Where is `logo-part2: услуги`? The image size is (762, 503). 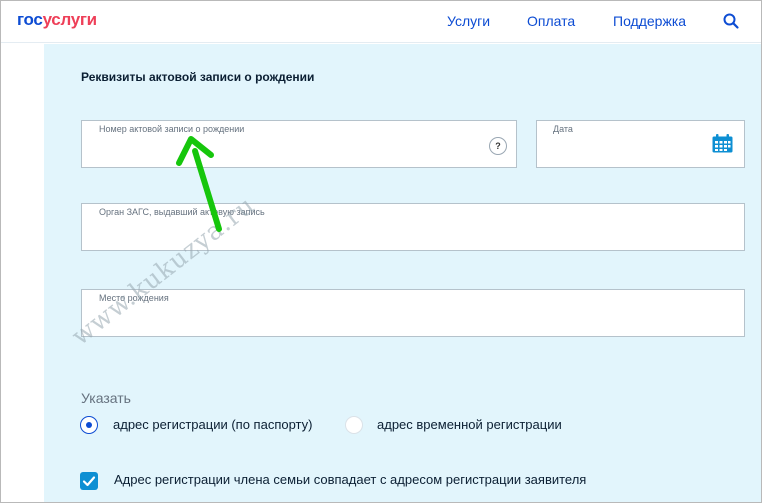 logo-part2: услуги is located at coordinates (70, 19).